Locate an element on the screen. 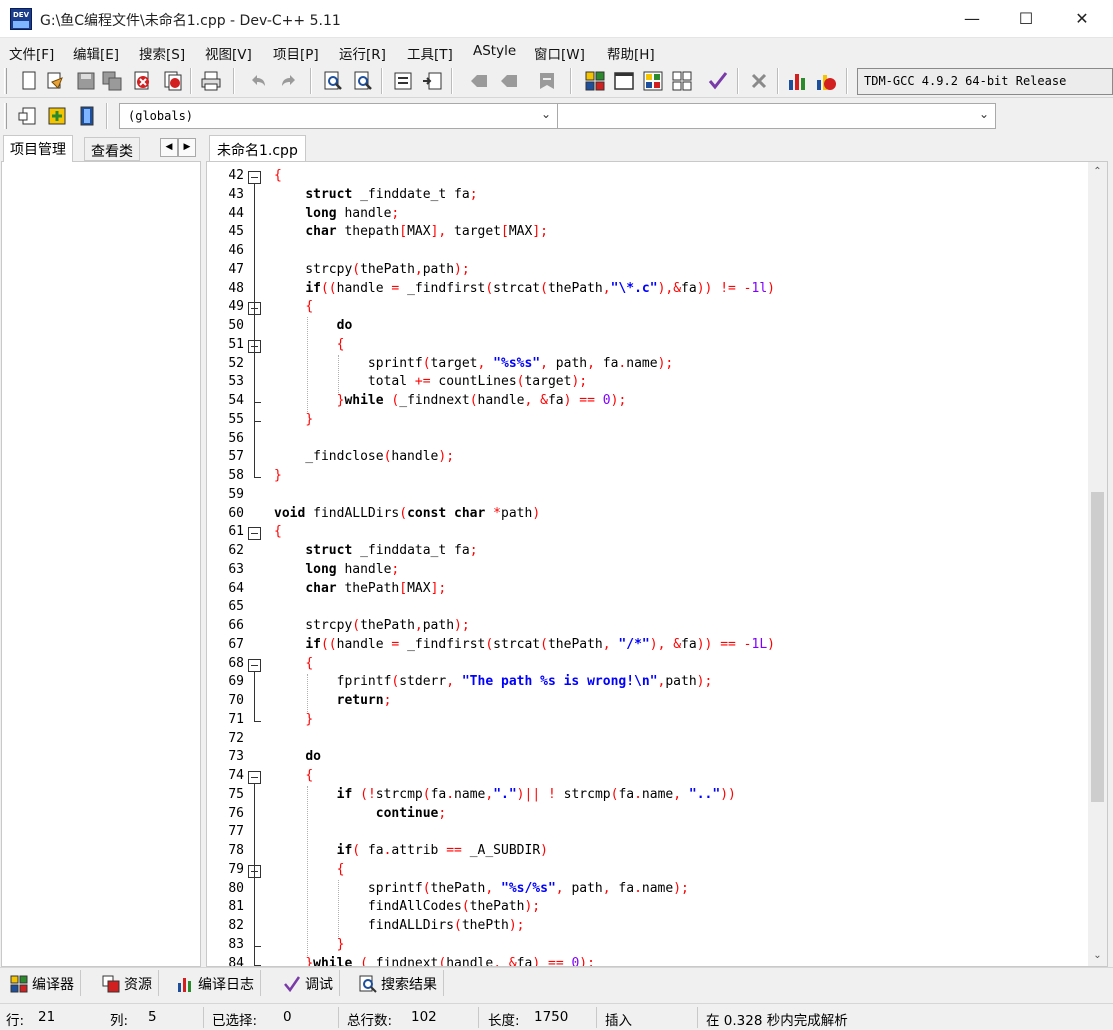 The height and width of the screenshot is (1030, 1113). menu-astyle: AStyle is located at coordinates (494, 51).